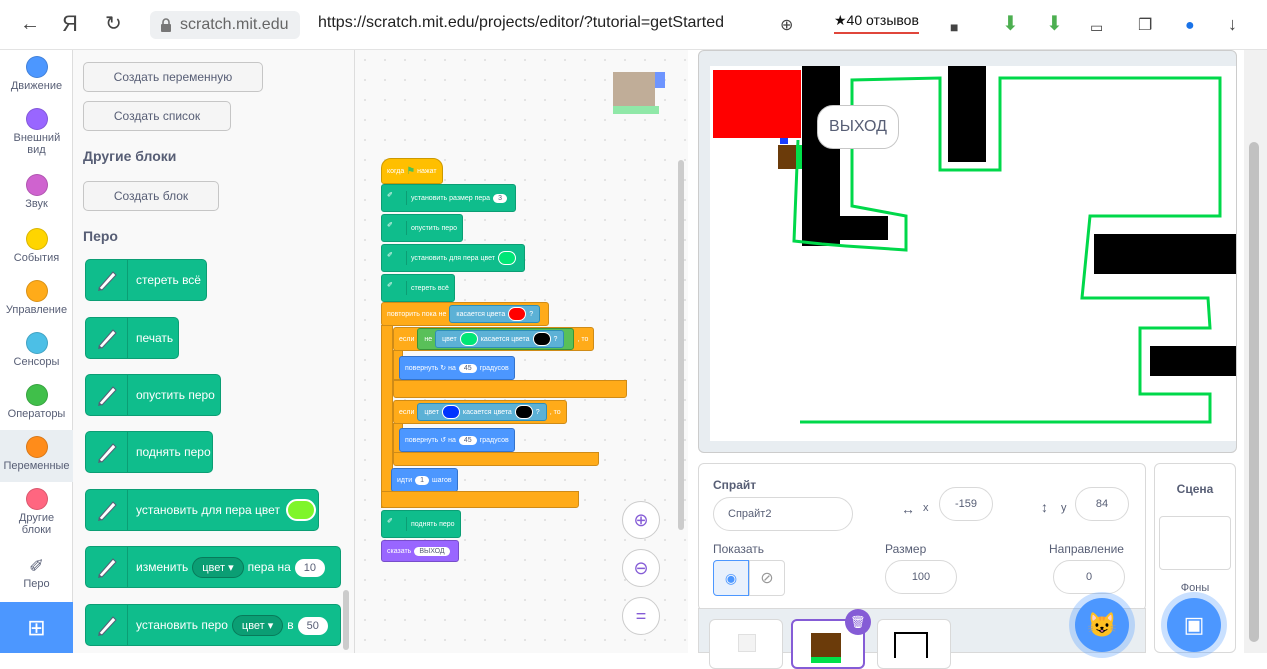 Image resolution: width=1267 pixels, height=669 pixels. What do you see at coordinates (422, 228) in the screenshot?
I see `block-pen-down: ✐ опустить перо` at bounding box center [422, 228].